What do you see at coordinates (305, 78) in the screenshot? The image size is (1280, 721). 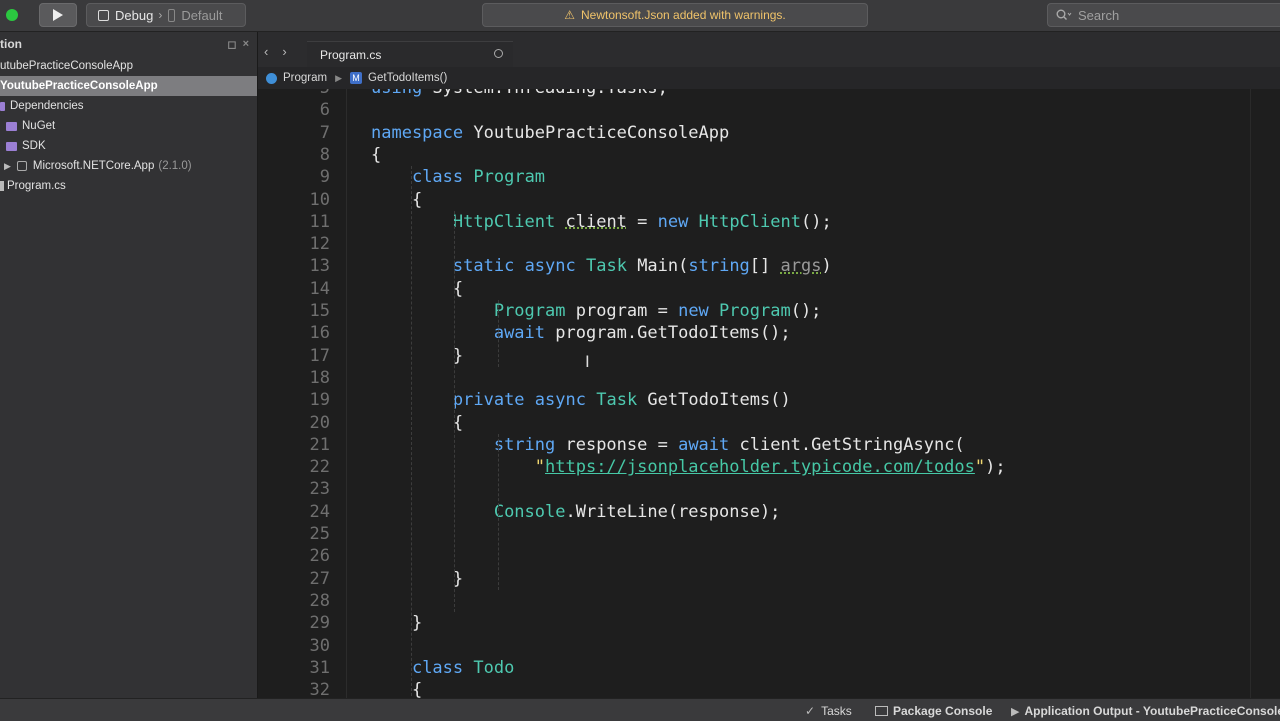 I see `breadcrumb-class: Program` at bounding box center [305, 78].